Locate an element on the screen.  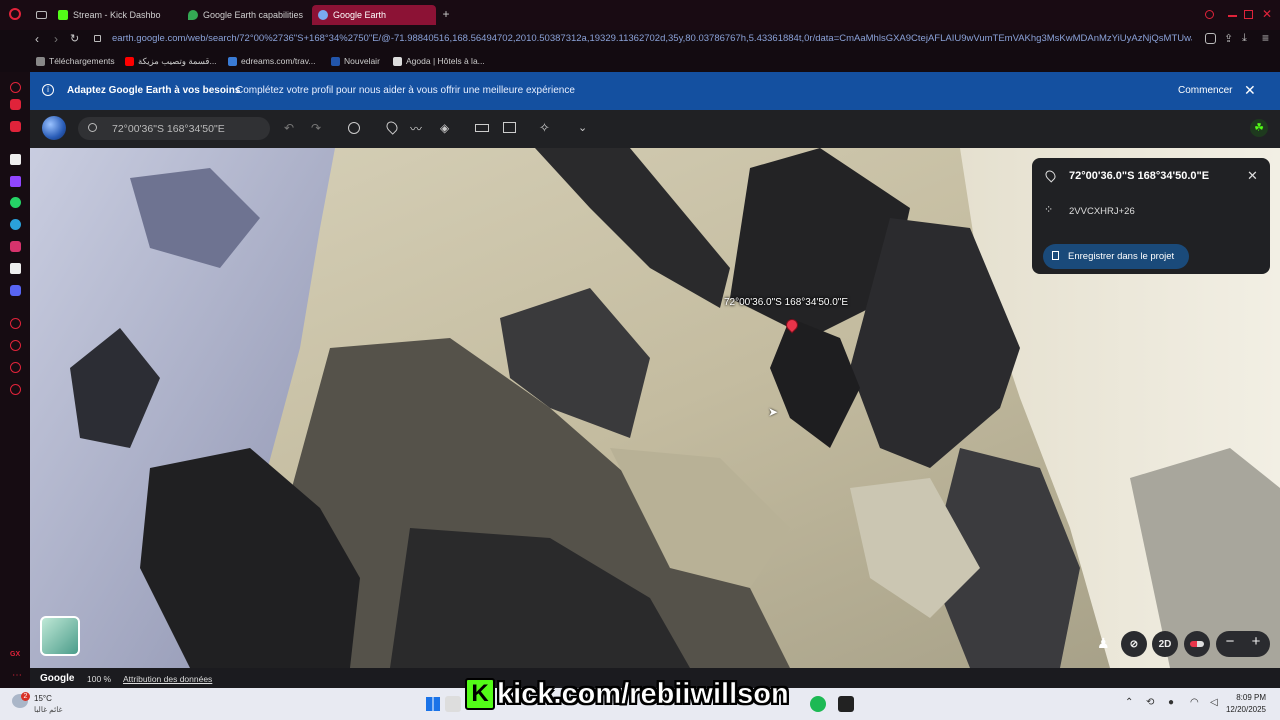
banner-title: Adaptez Google Earth à vos besoins is located at coordinates (154, 90).